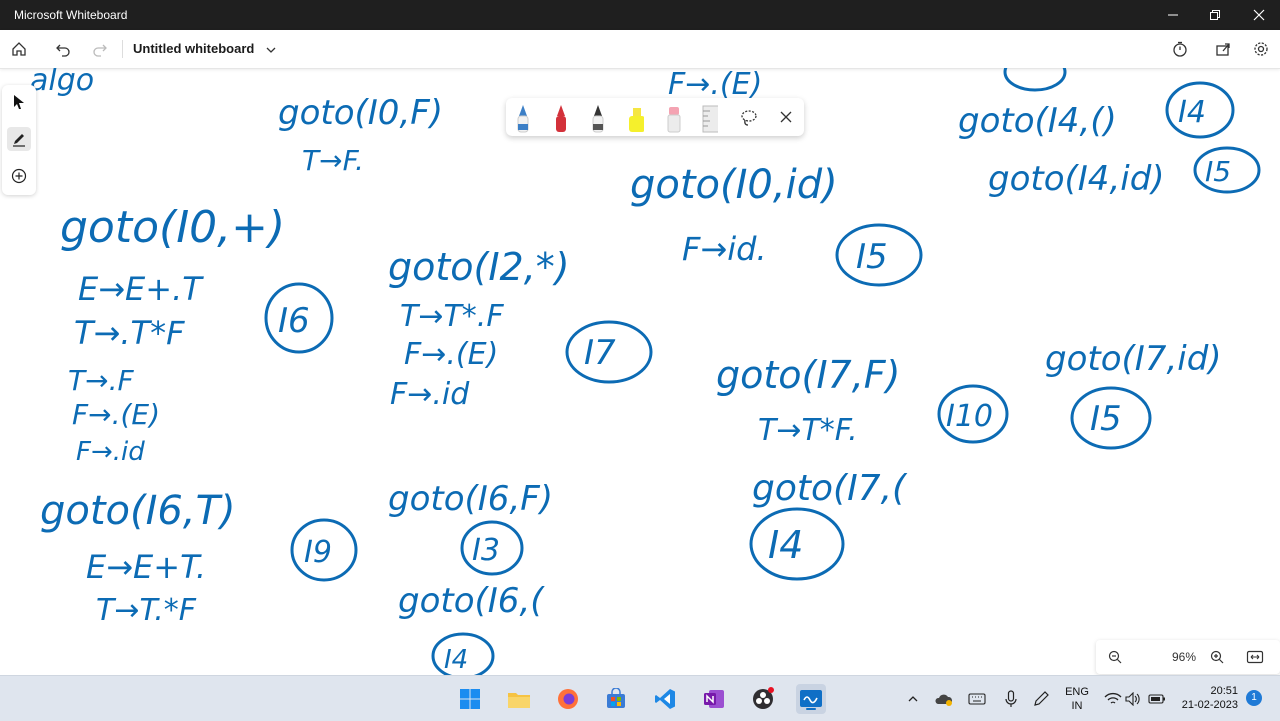 The height and width of the screenshot is (721, 1280). What do you see at coordinates (808, 375) in the screenshot?
I see `ink-text: goto(I7,F)` at bounding box center [808, 375].